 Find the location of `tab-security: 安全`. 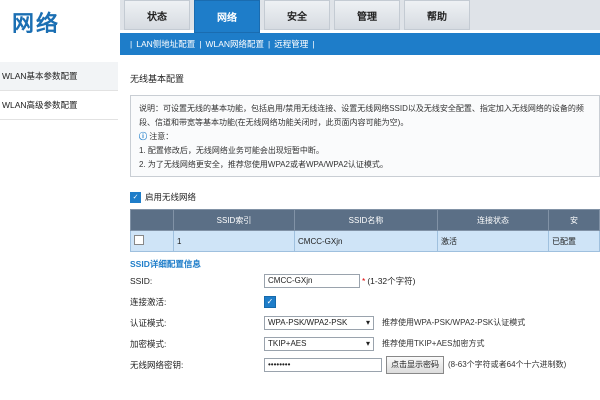

tab-security: 安全 is located at coordinates (297, 15).